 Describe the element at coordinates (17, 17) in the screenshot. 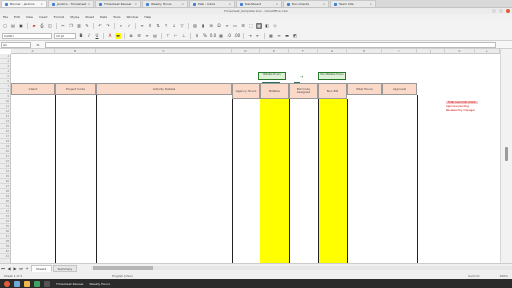

I see `menu-edit: Edit` at that location.